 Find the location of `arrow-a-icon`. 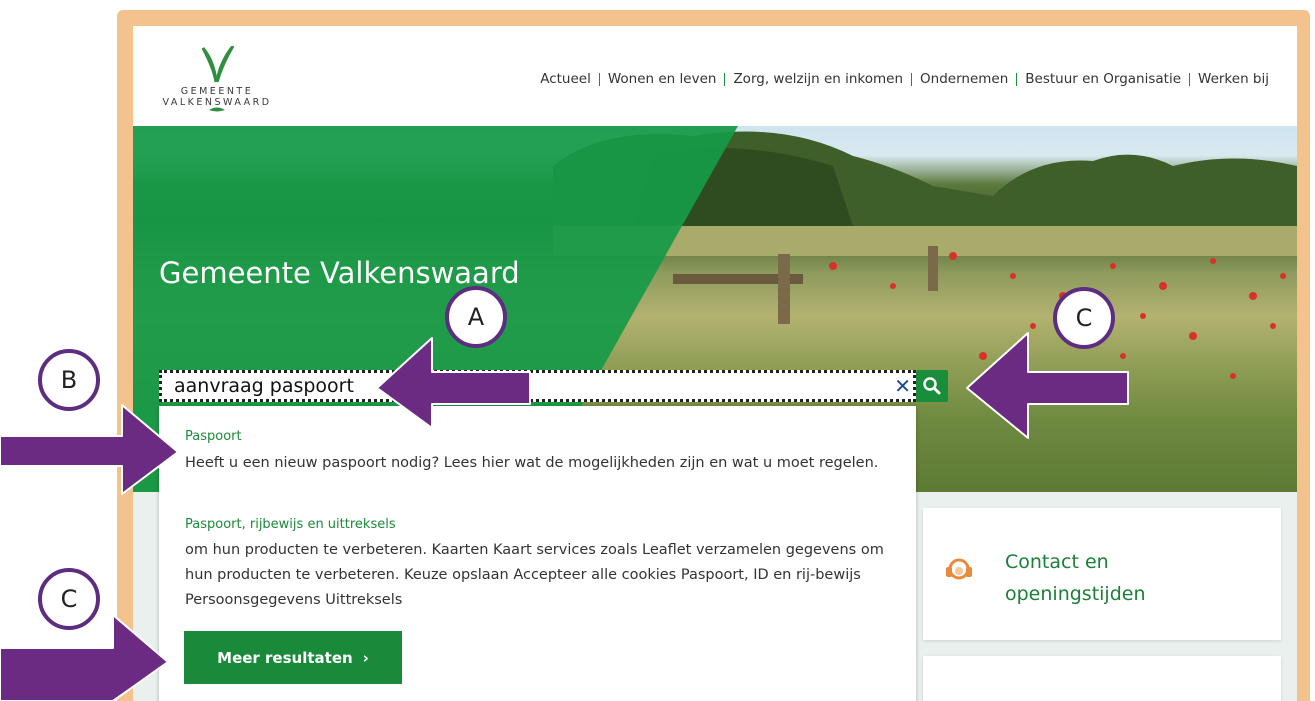

arrow-a-icon is located at coordinates (453, 383).